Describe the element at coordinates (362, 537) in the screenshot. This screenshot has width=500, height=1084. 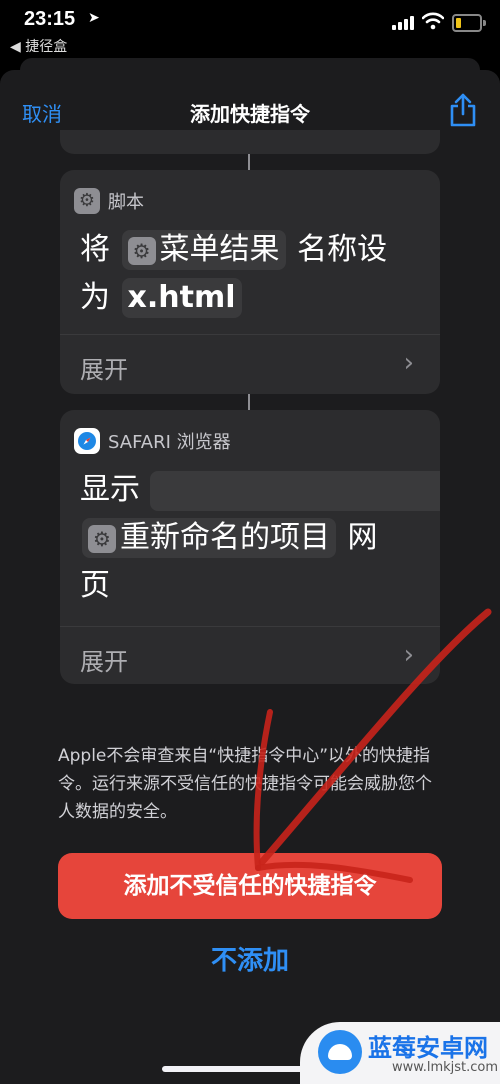
I see `text-segment: 网` at that location.